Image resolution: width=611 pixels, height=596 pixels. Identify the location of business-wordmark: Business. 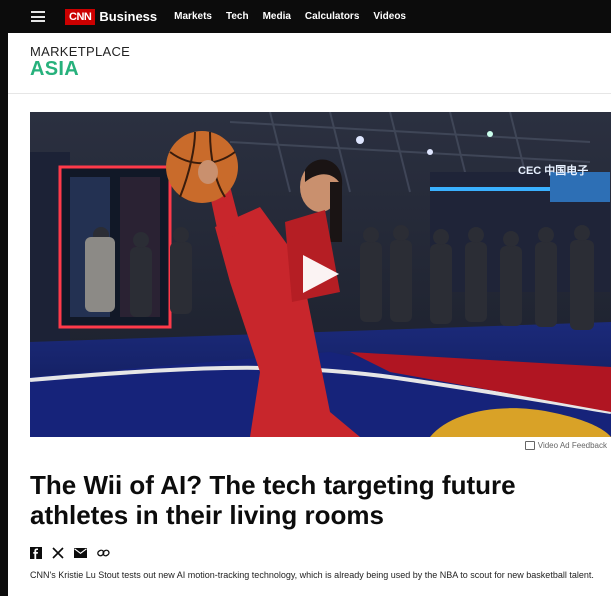
(128, 16).